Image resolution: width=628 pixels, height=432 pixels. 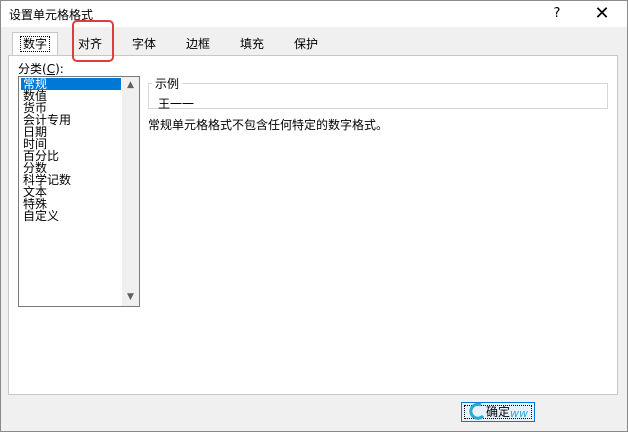 I want to click on help-button: ?, so click(x=557, y=14).